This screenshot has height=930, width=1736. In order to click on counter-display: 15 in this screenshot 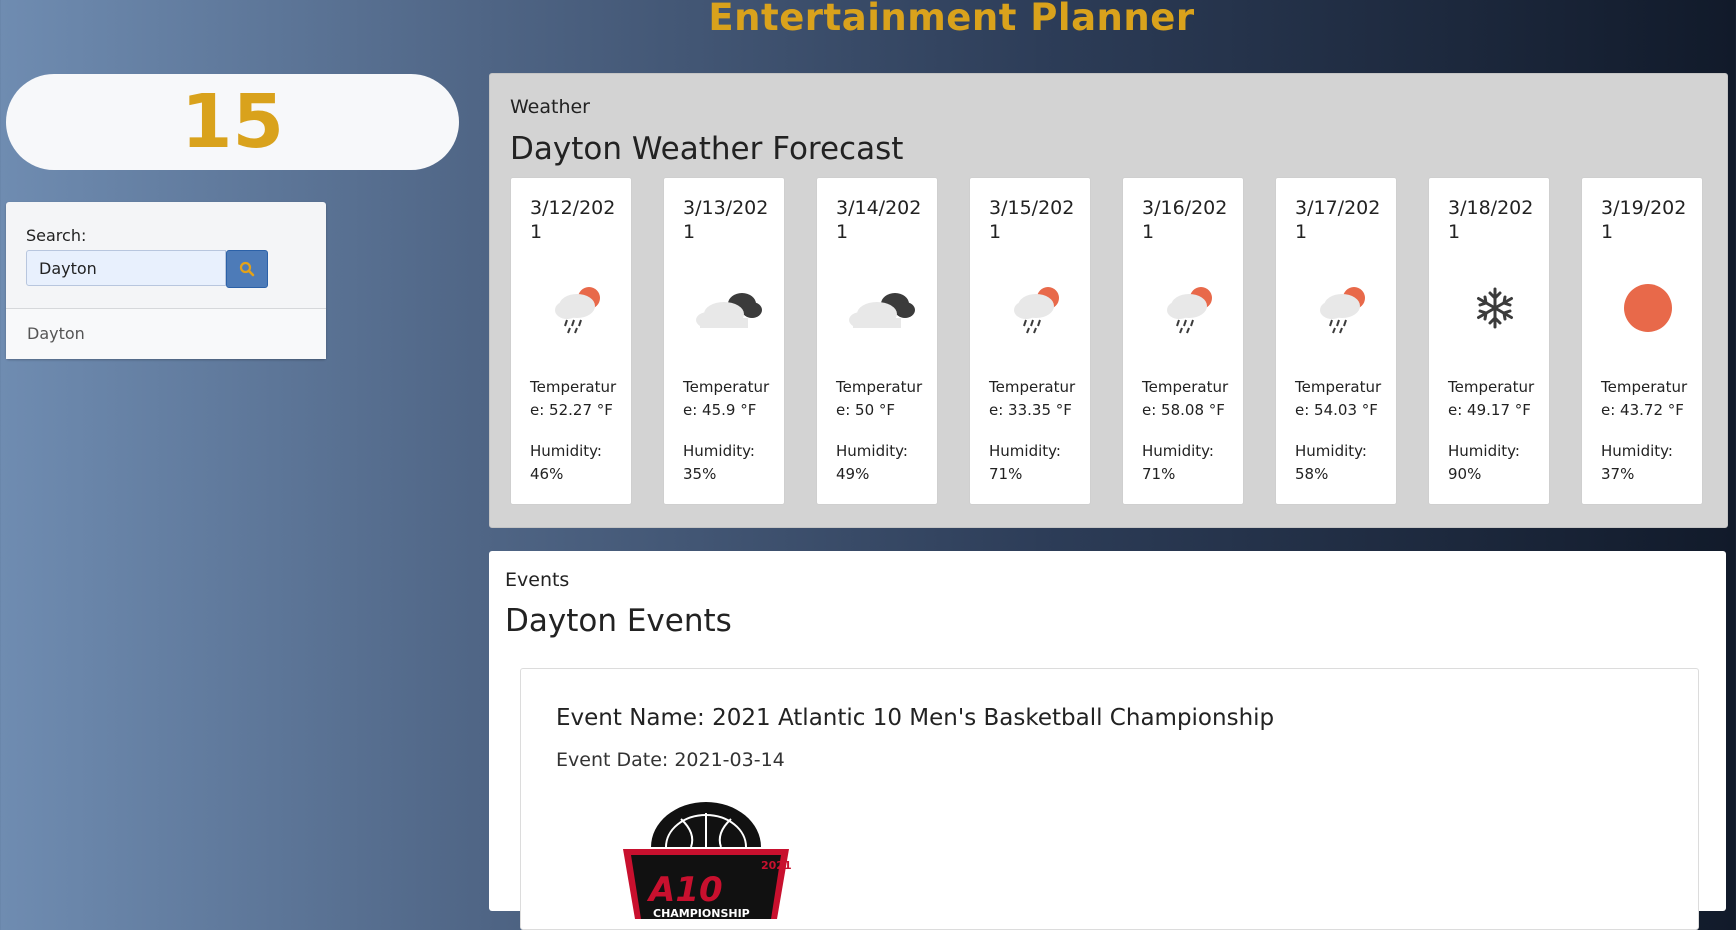, I will do `click(232, 122)`.